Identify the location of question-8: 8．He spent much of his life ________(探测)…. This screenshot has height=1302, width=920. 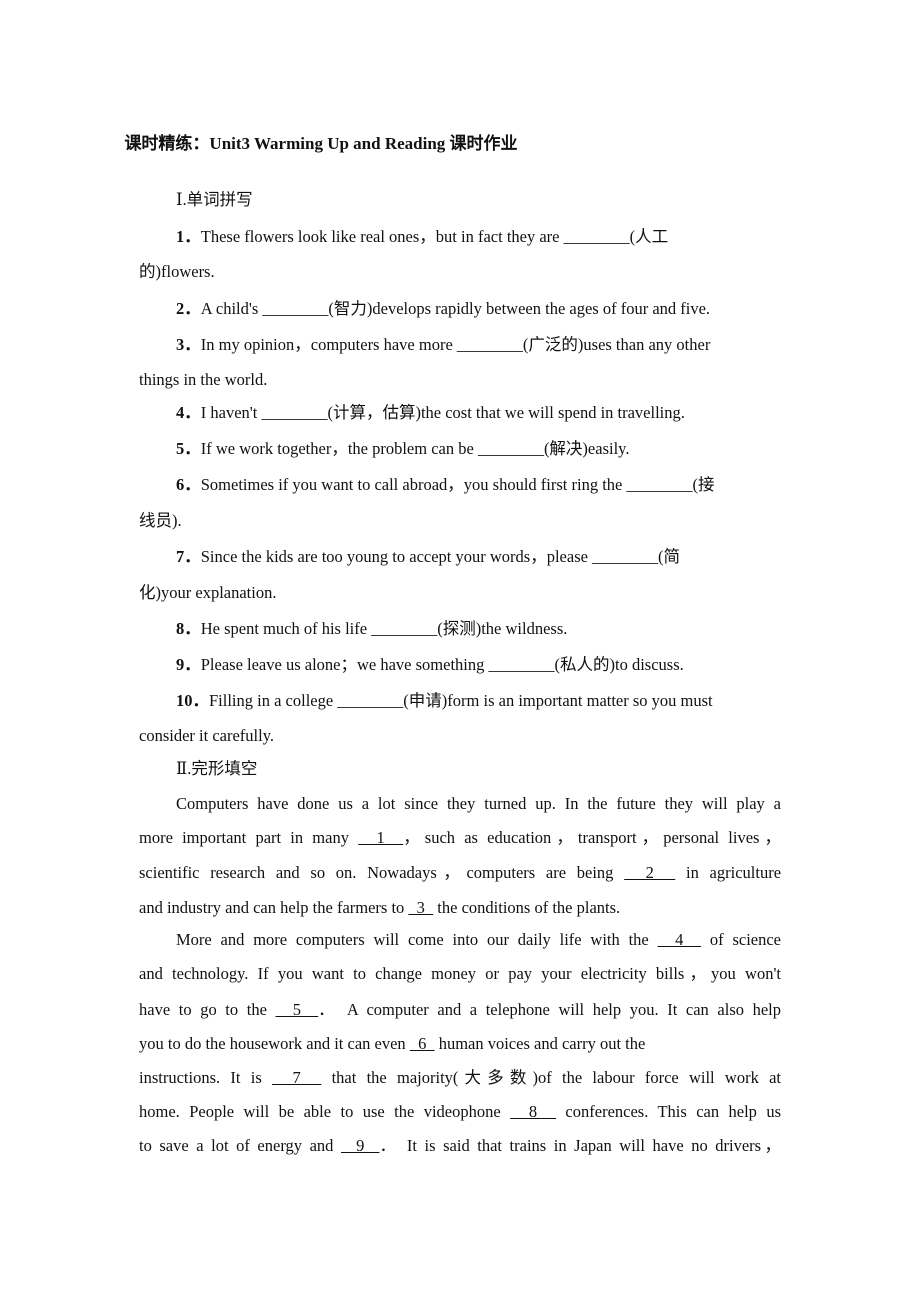
(371, 629).